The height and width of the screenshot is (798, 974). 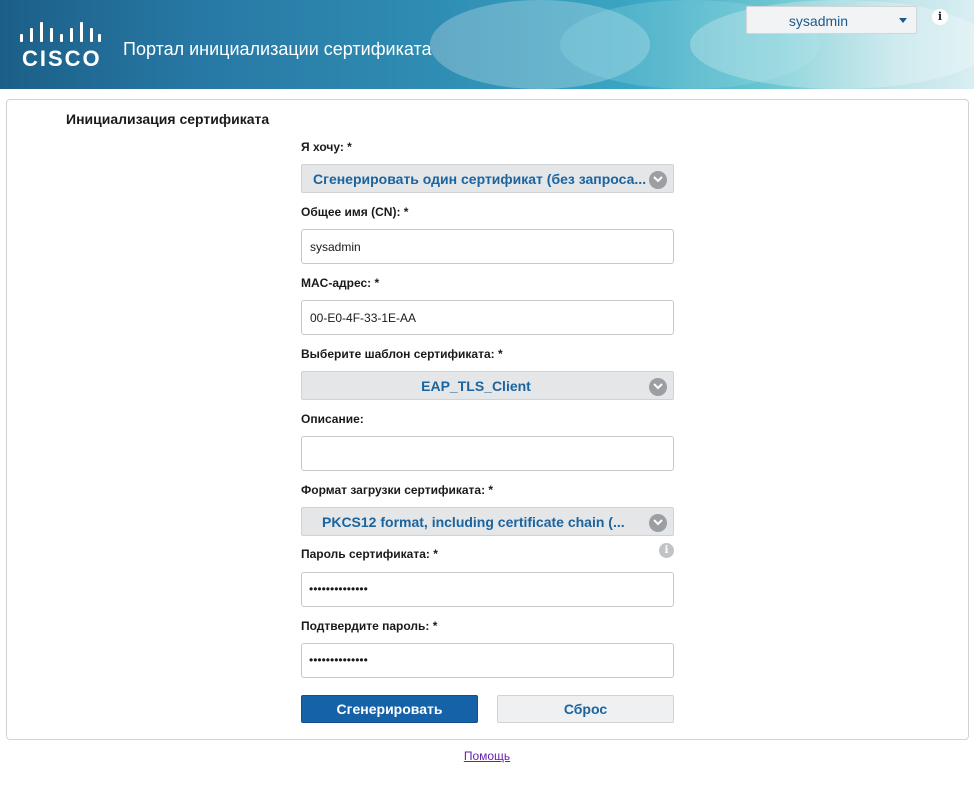 I want to click on password-input: ••••••••••••••, so click(x=487, y=589).